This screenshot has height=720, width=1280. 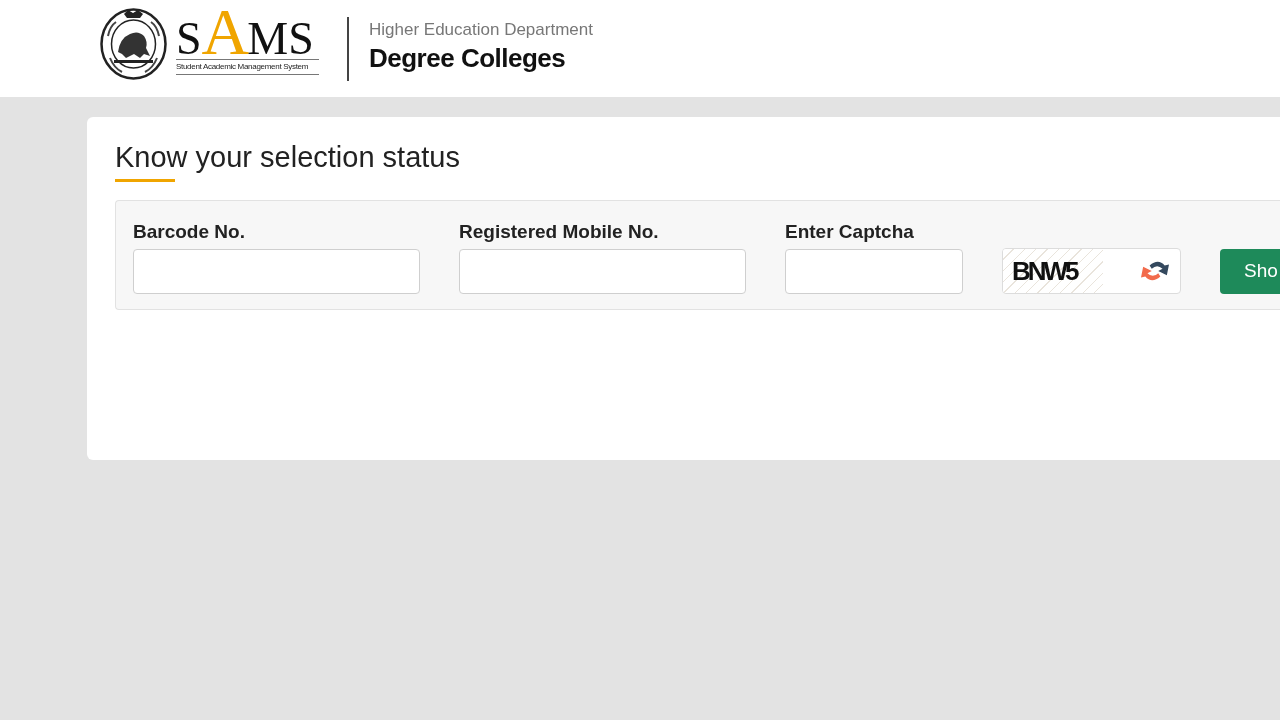 What do you see at coordinates (189, 232) in the screenshot?
I see `field-label: Barcode No.` at bounding box center [189, 232].